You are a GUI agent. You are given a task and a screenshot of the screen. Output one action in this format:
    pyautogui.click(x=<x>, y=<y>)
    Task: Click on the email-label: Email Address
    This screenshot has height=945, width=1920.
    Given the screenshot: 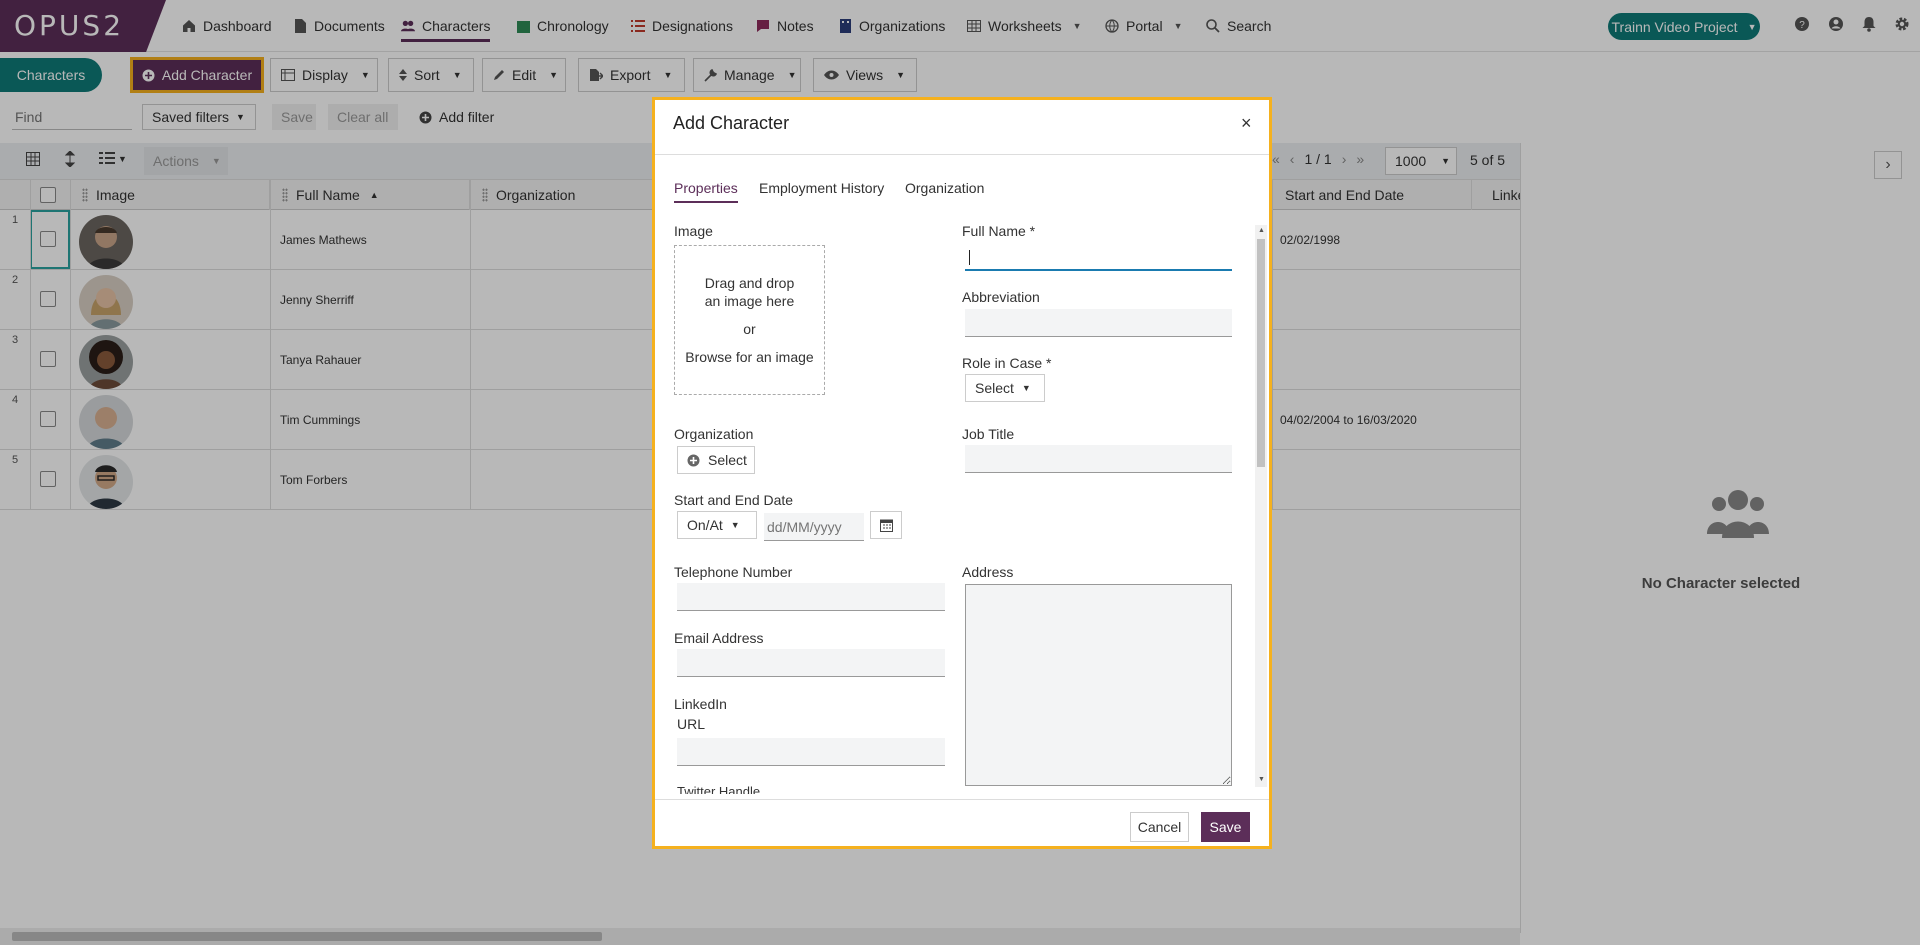 What is the action you would take?
    pyautogui.click(x=719, y=638)
    